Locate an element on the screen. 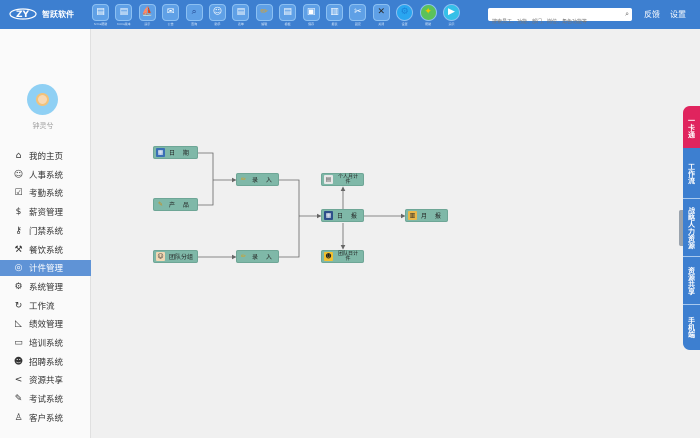  toolbar-button-0: ▤ is located at coordinates (100, 12).